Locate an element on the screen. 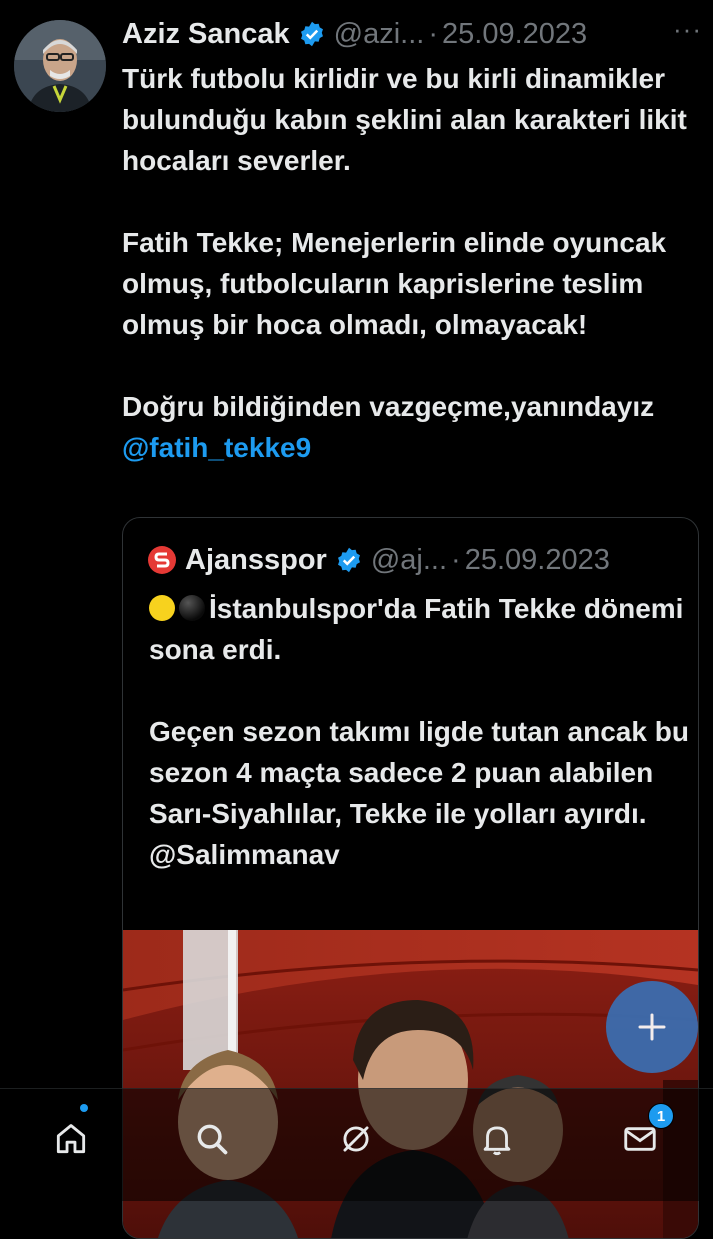 This screenshot has height=1239, width=713. tweet-date: 25.09.2023 is located at coordinates (514, 34).